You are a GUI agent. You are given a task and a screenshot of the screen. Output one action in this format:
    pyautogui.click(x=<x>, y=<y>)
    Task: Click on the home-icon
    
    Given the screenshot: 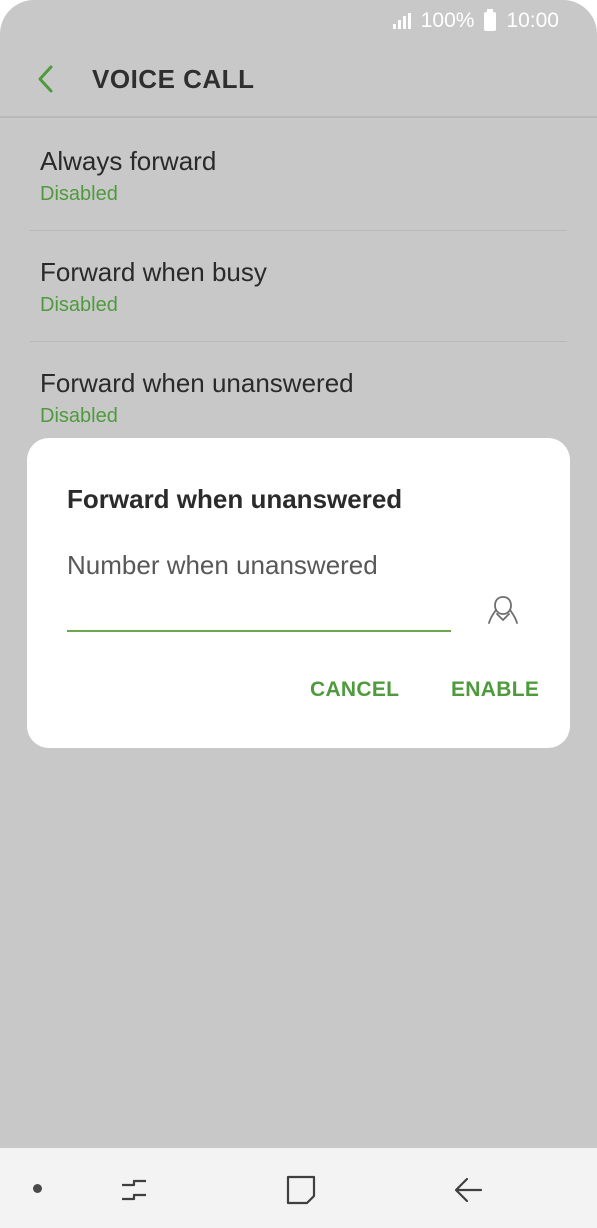 What is the action you would take?
    pyautogui.click(x=301, y=1190)
    